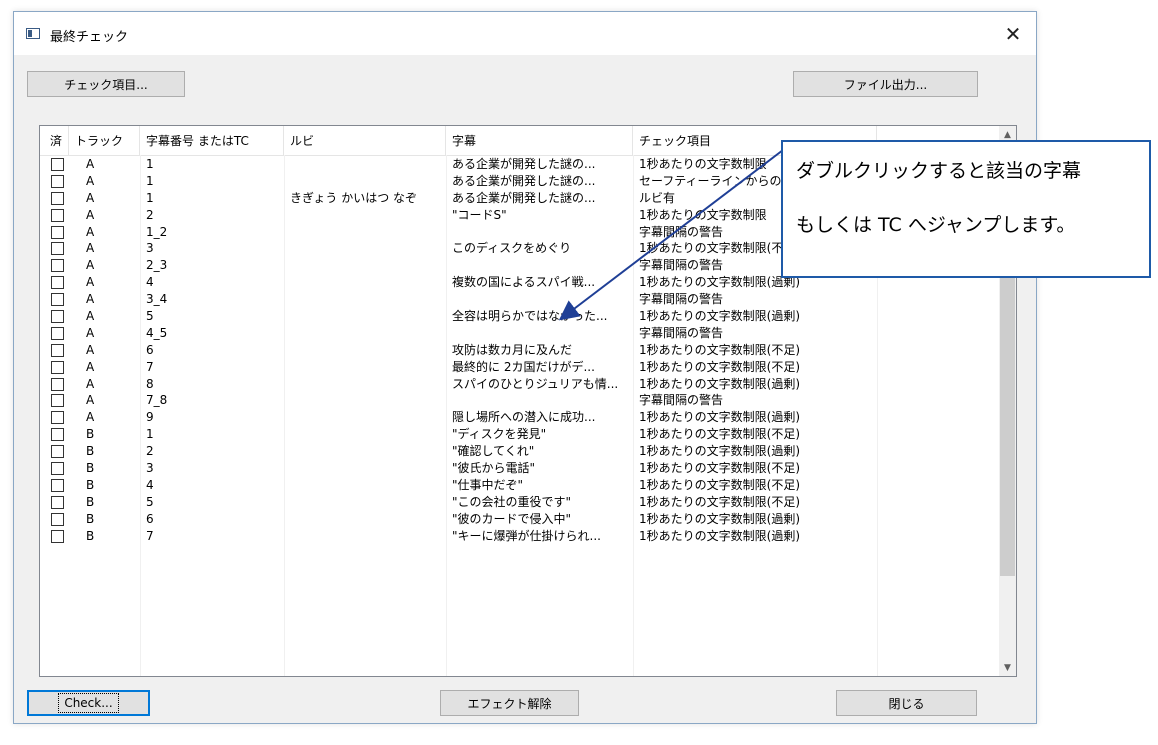  I want to click on callout-arrow, so click(671, 235).